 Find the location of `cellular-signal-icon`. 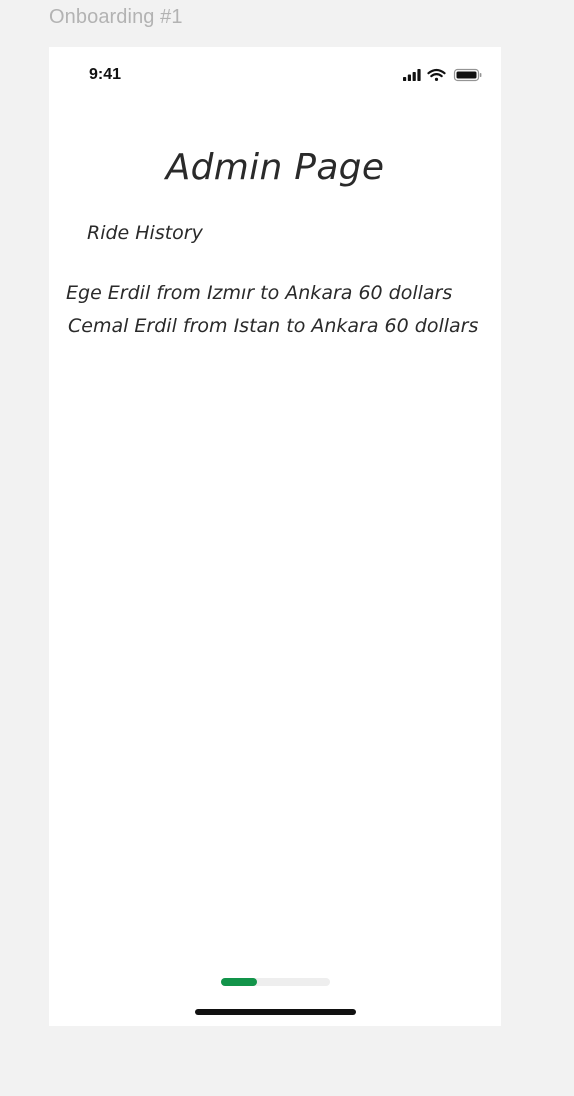

cellular-signal-icon is located at coordinates (412, 75).